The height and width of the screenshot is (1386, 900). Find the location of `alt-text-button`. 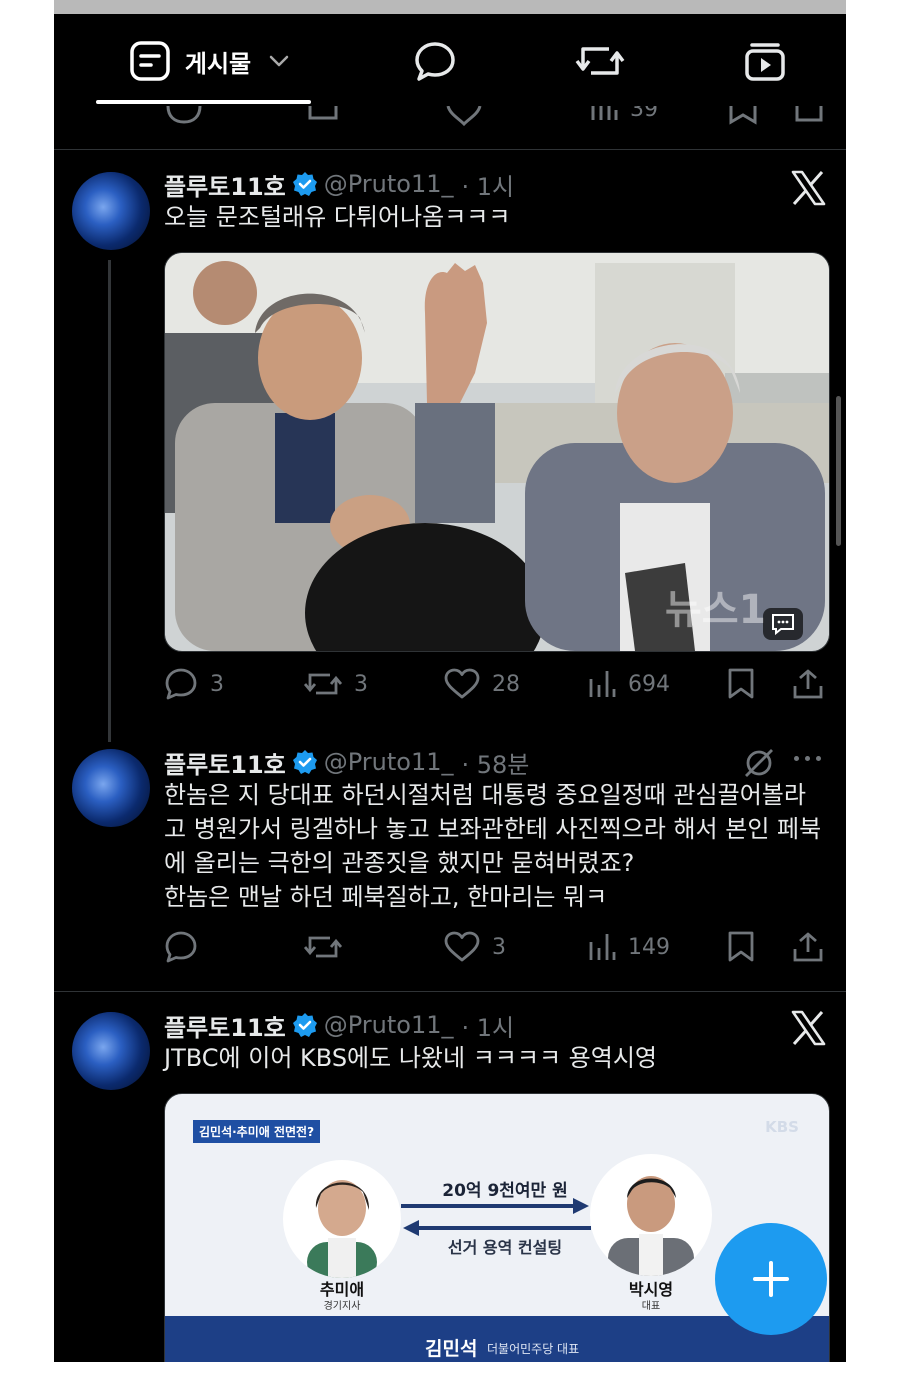

alt-text-button is located at coordinates (783, 624).